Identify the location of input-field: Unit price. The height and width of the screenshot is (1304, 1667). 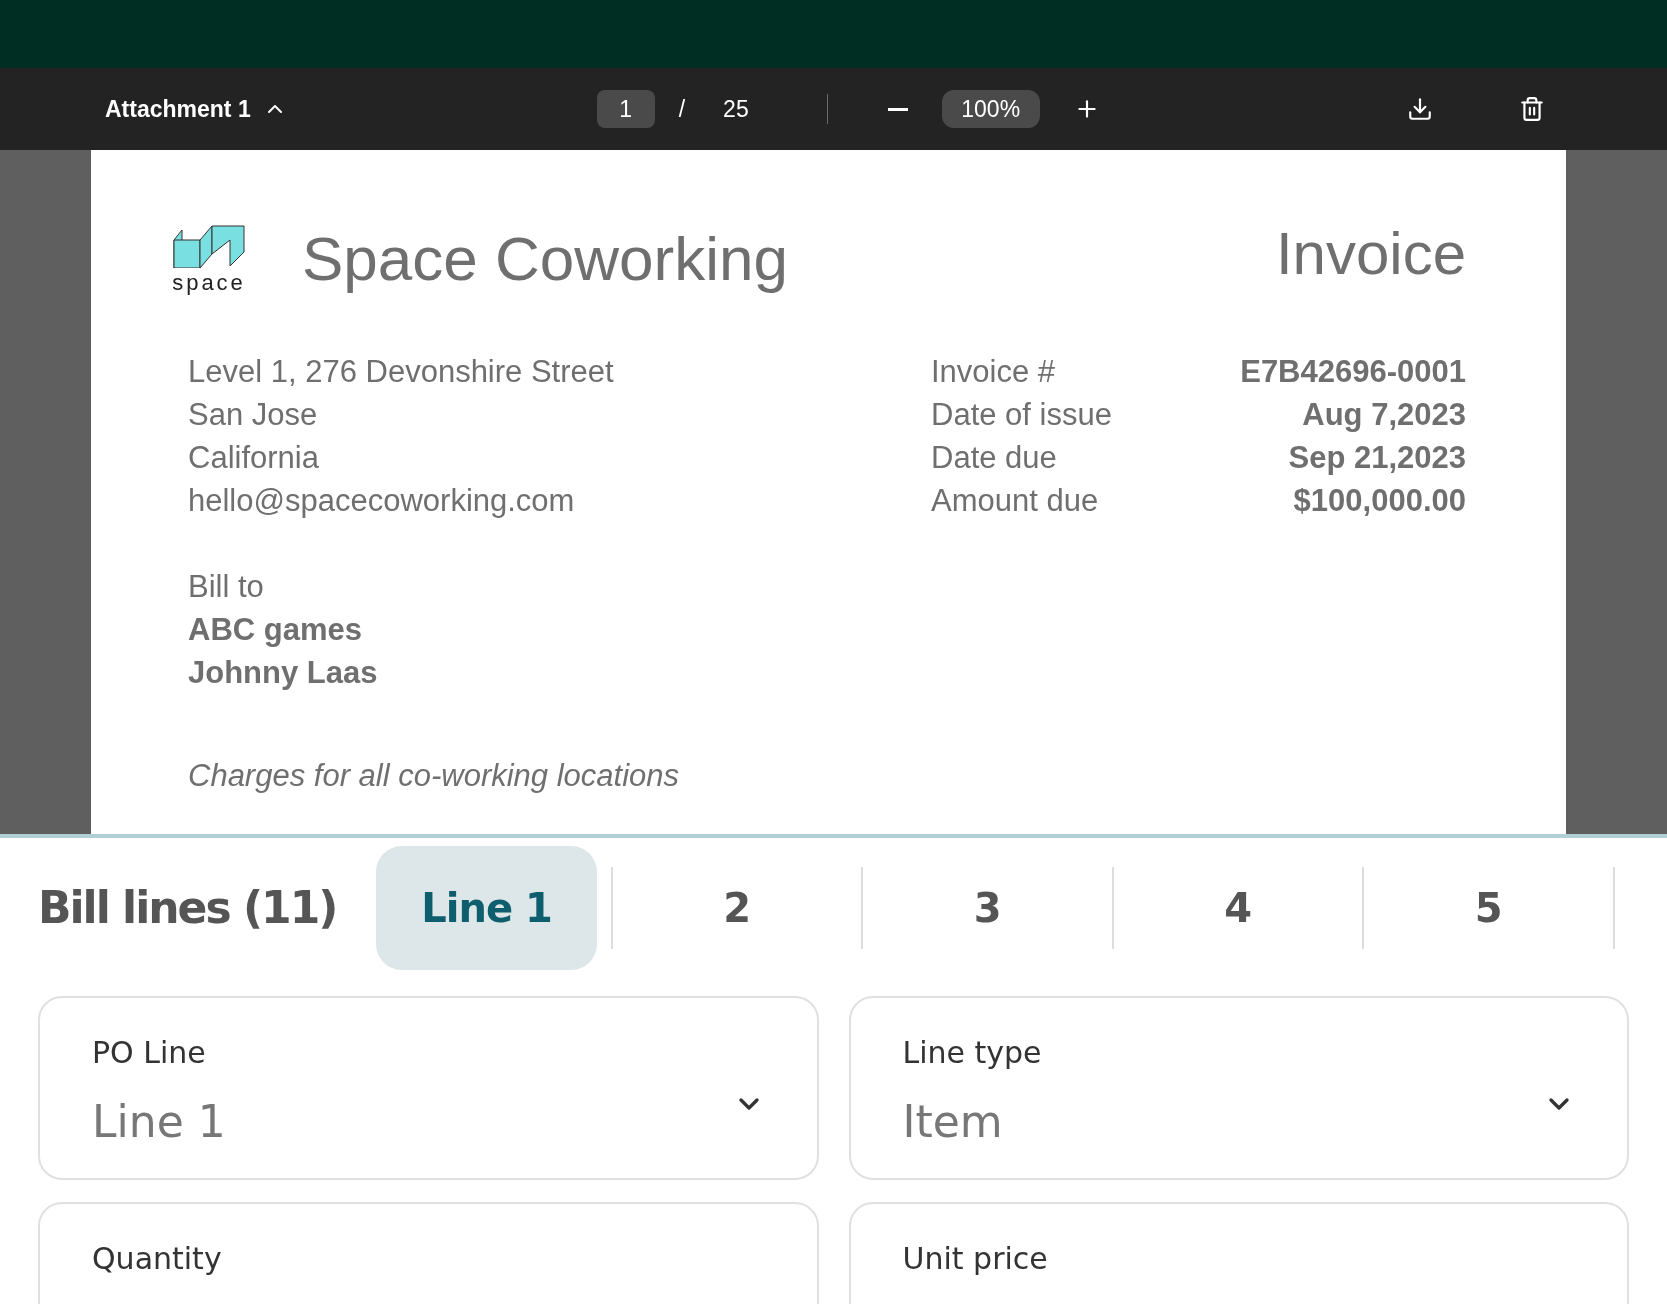
(1238, 1253).